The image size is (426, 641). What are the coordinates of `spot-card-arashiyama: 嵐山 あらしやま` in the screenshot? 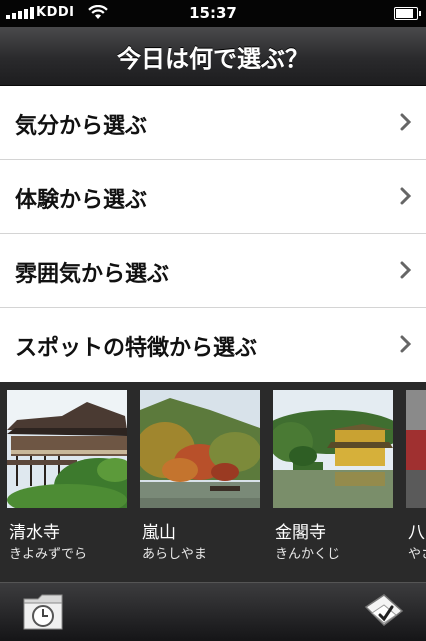 It's located at (200, 482).